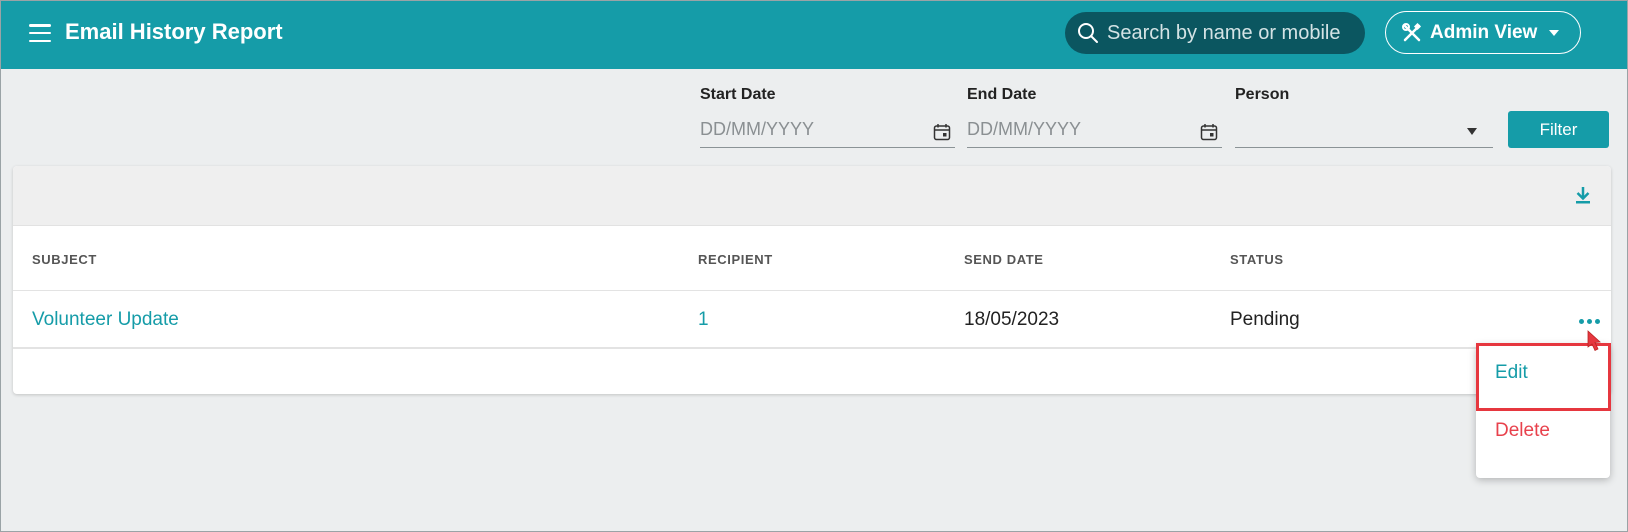 The width and height of the screenshot is (1628, 532). I want to click on column-subject: SUBJECT, so click(64, 259).